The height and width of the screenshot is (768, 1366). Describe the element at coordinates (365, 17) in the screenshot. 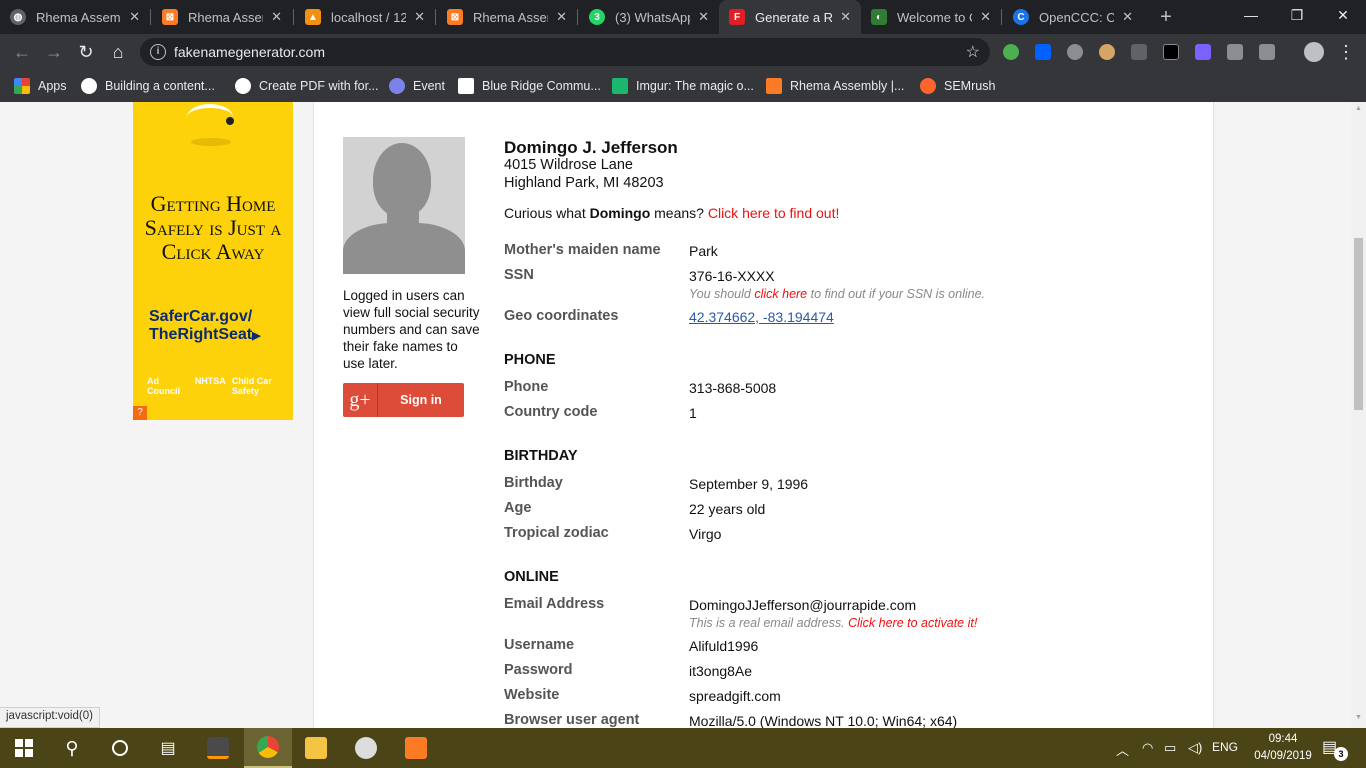

I see `tab-localhost: ▲ localhost / 127 ✕` at that location.